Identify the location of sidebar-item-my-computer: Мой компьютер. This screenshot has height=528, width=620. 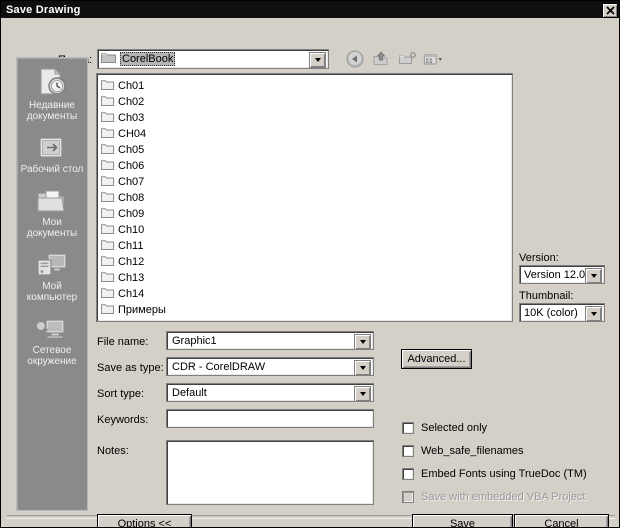
(52, 271).